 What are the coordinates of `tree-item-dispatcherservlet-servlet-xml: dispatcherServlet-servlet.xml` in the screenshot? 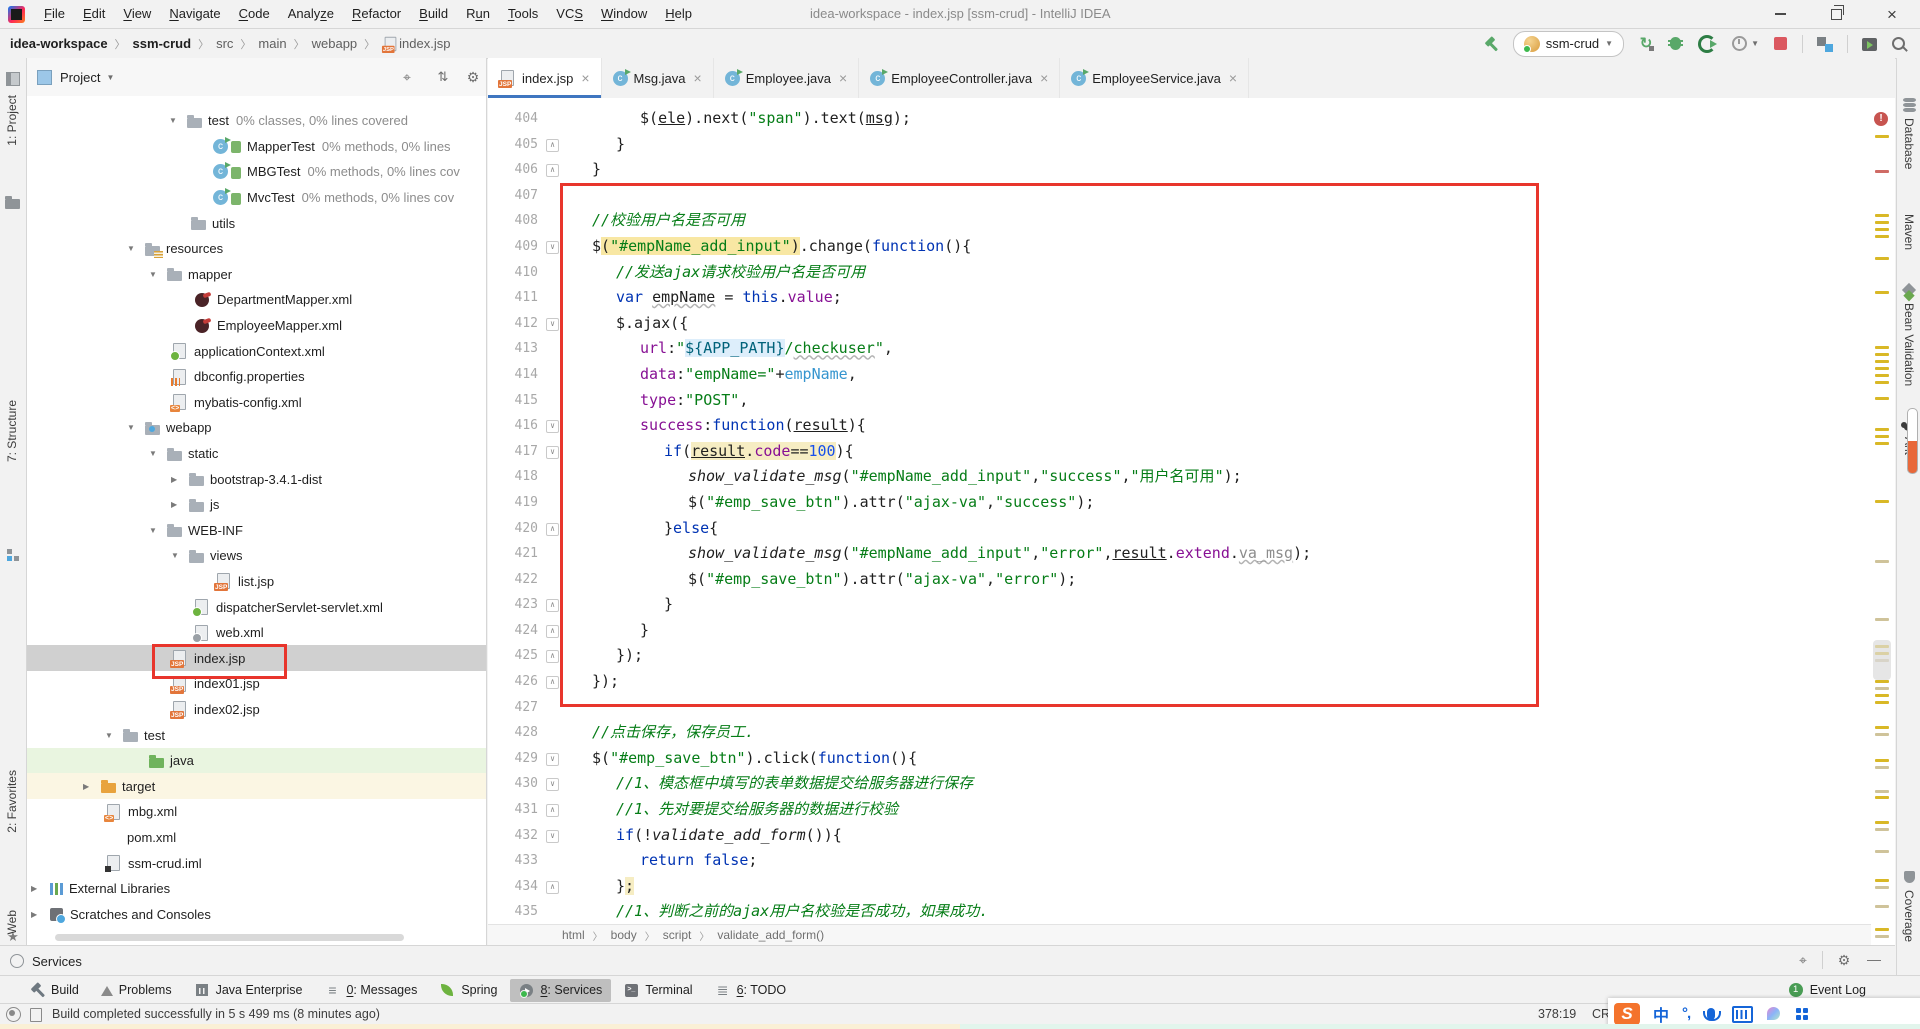 It's located at (256, 607).